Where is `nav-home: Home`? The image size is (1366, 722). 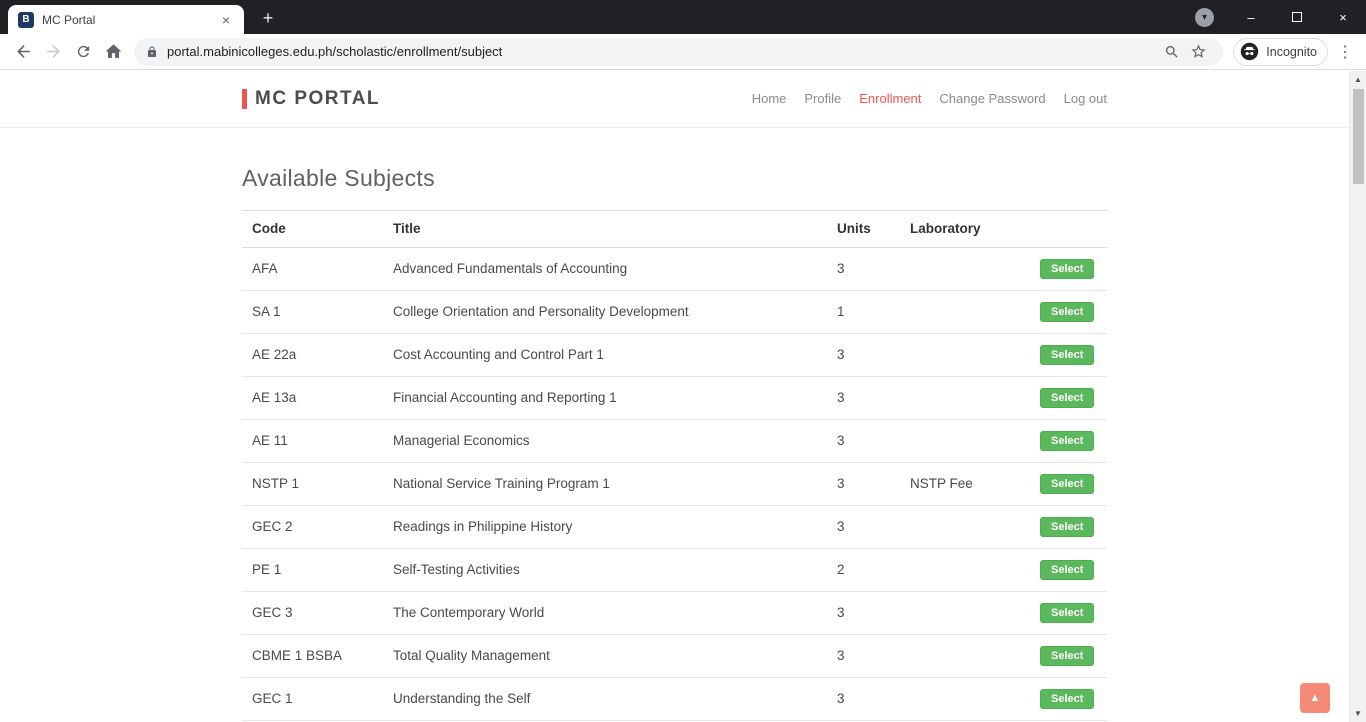
nav-home: Home is located at coordinates (769, 98).